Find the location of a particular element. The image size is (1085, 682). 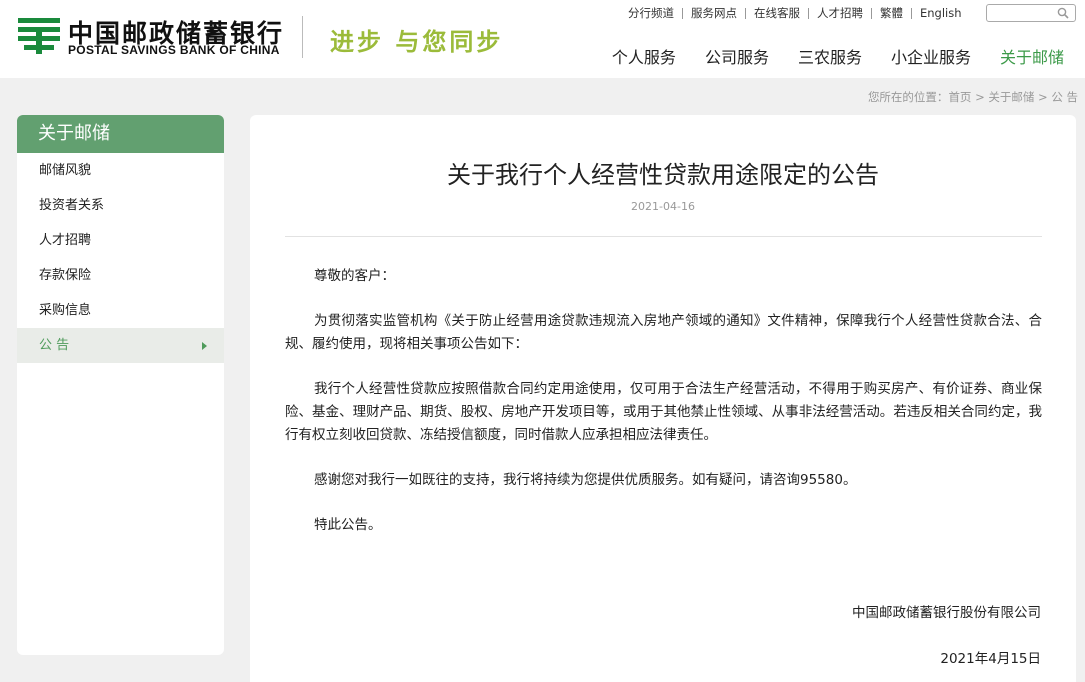

sidebar-item-procurement: 采购信息 is located at coordinates (120, 310).